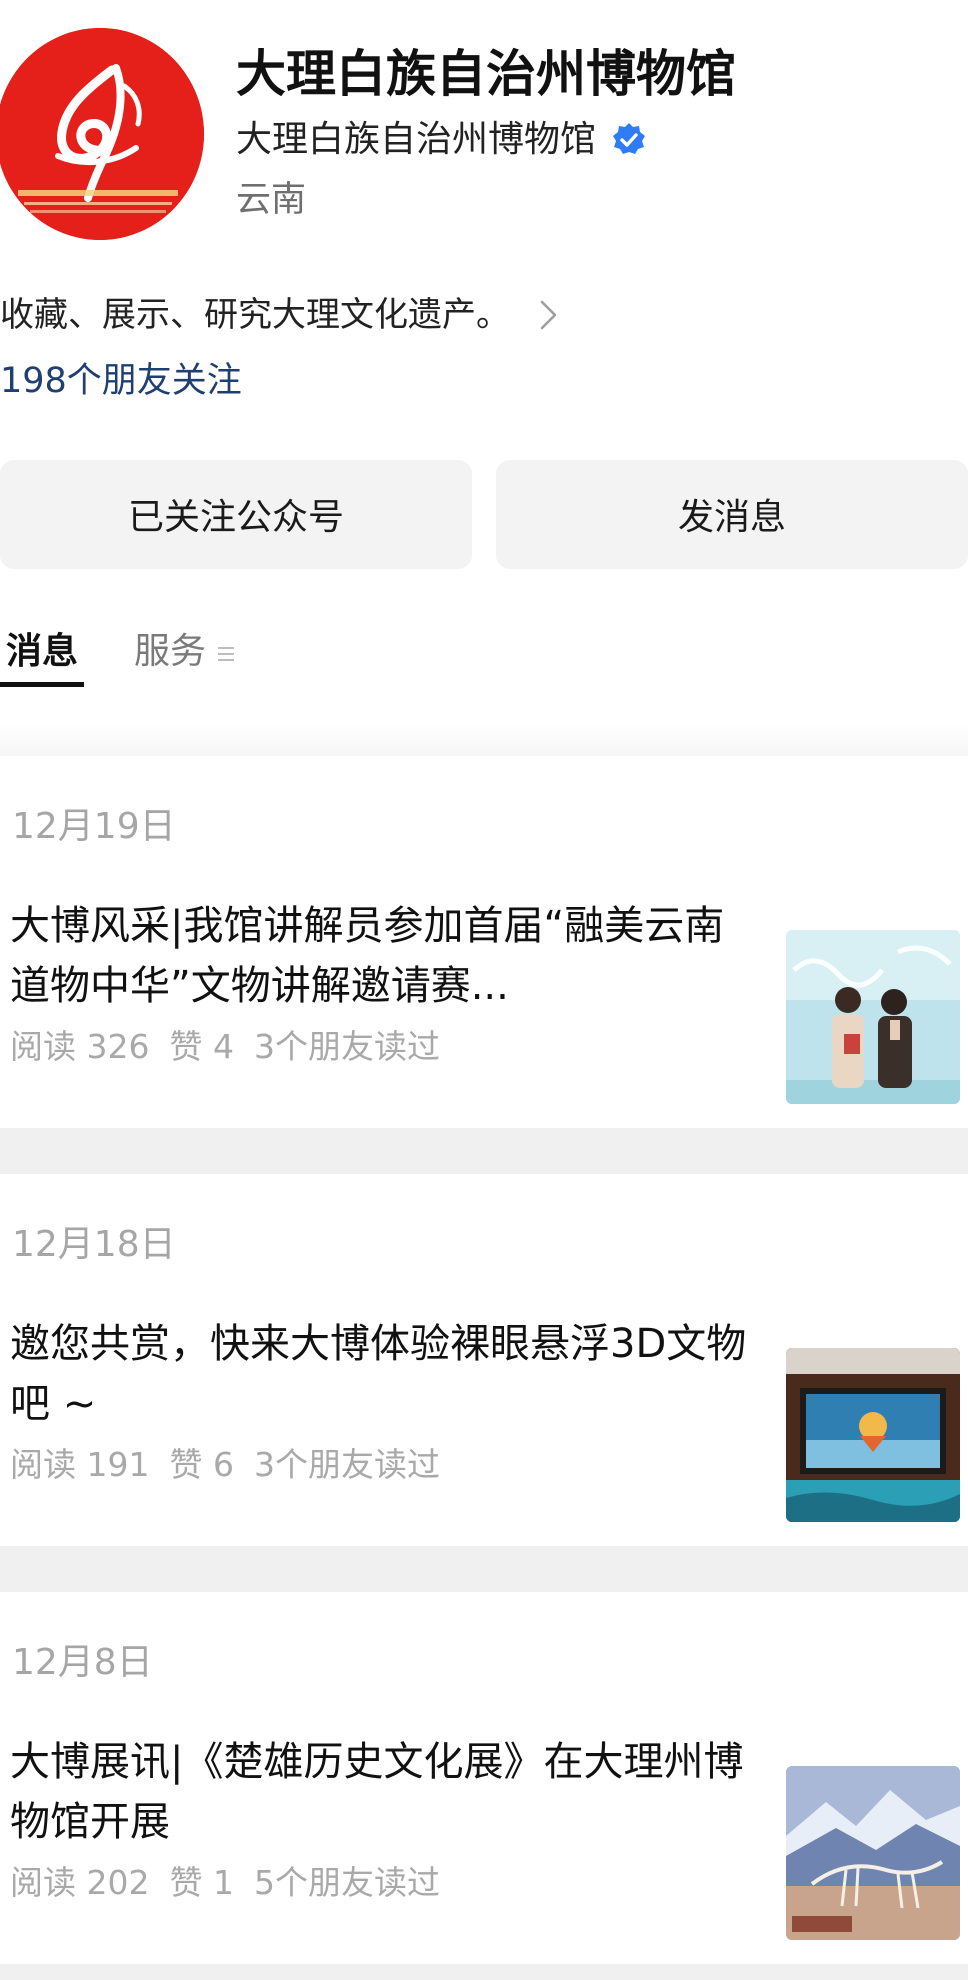 The height and width of the screenshot is (1980, 968). I want to click on verified-name: 大理白族自治州博物馆, so click(416, 139).